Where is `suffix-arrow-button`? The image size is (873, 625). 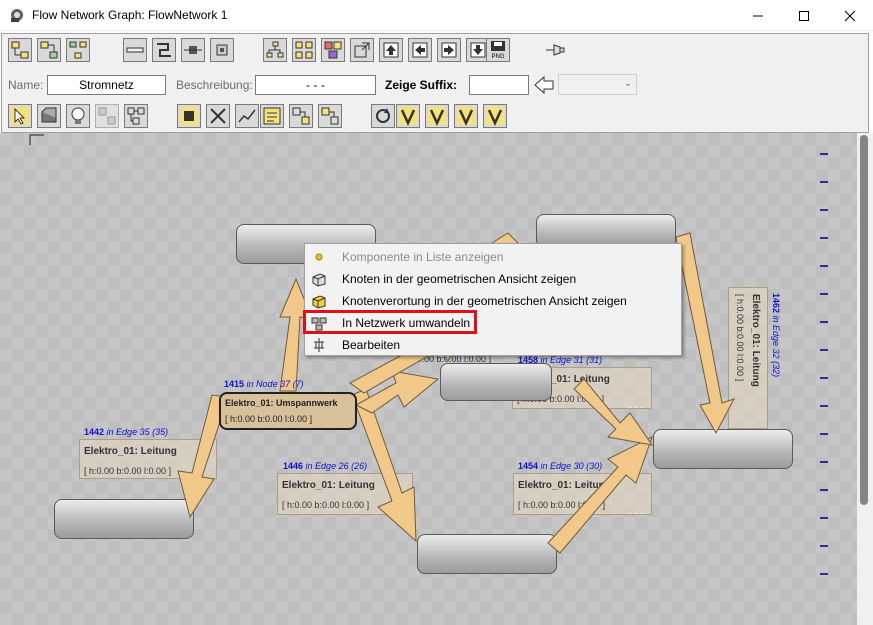 suffix-arrow-button is located at coordinates (544, 85).